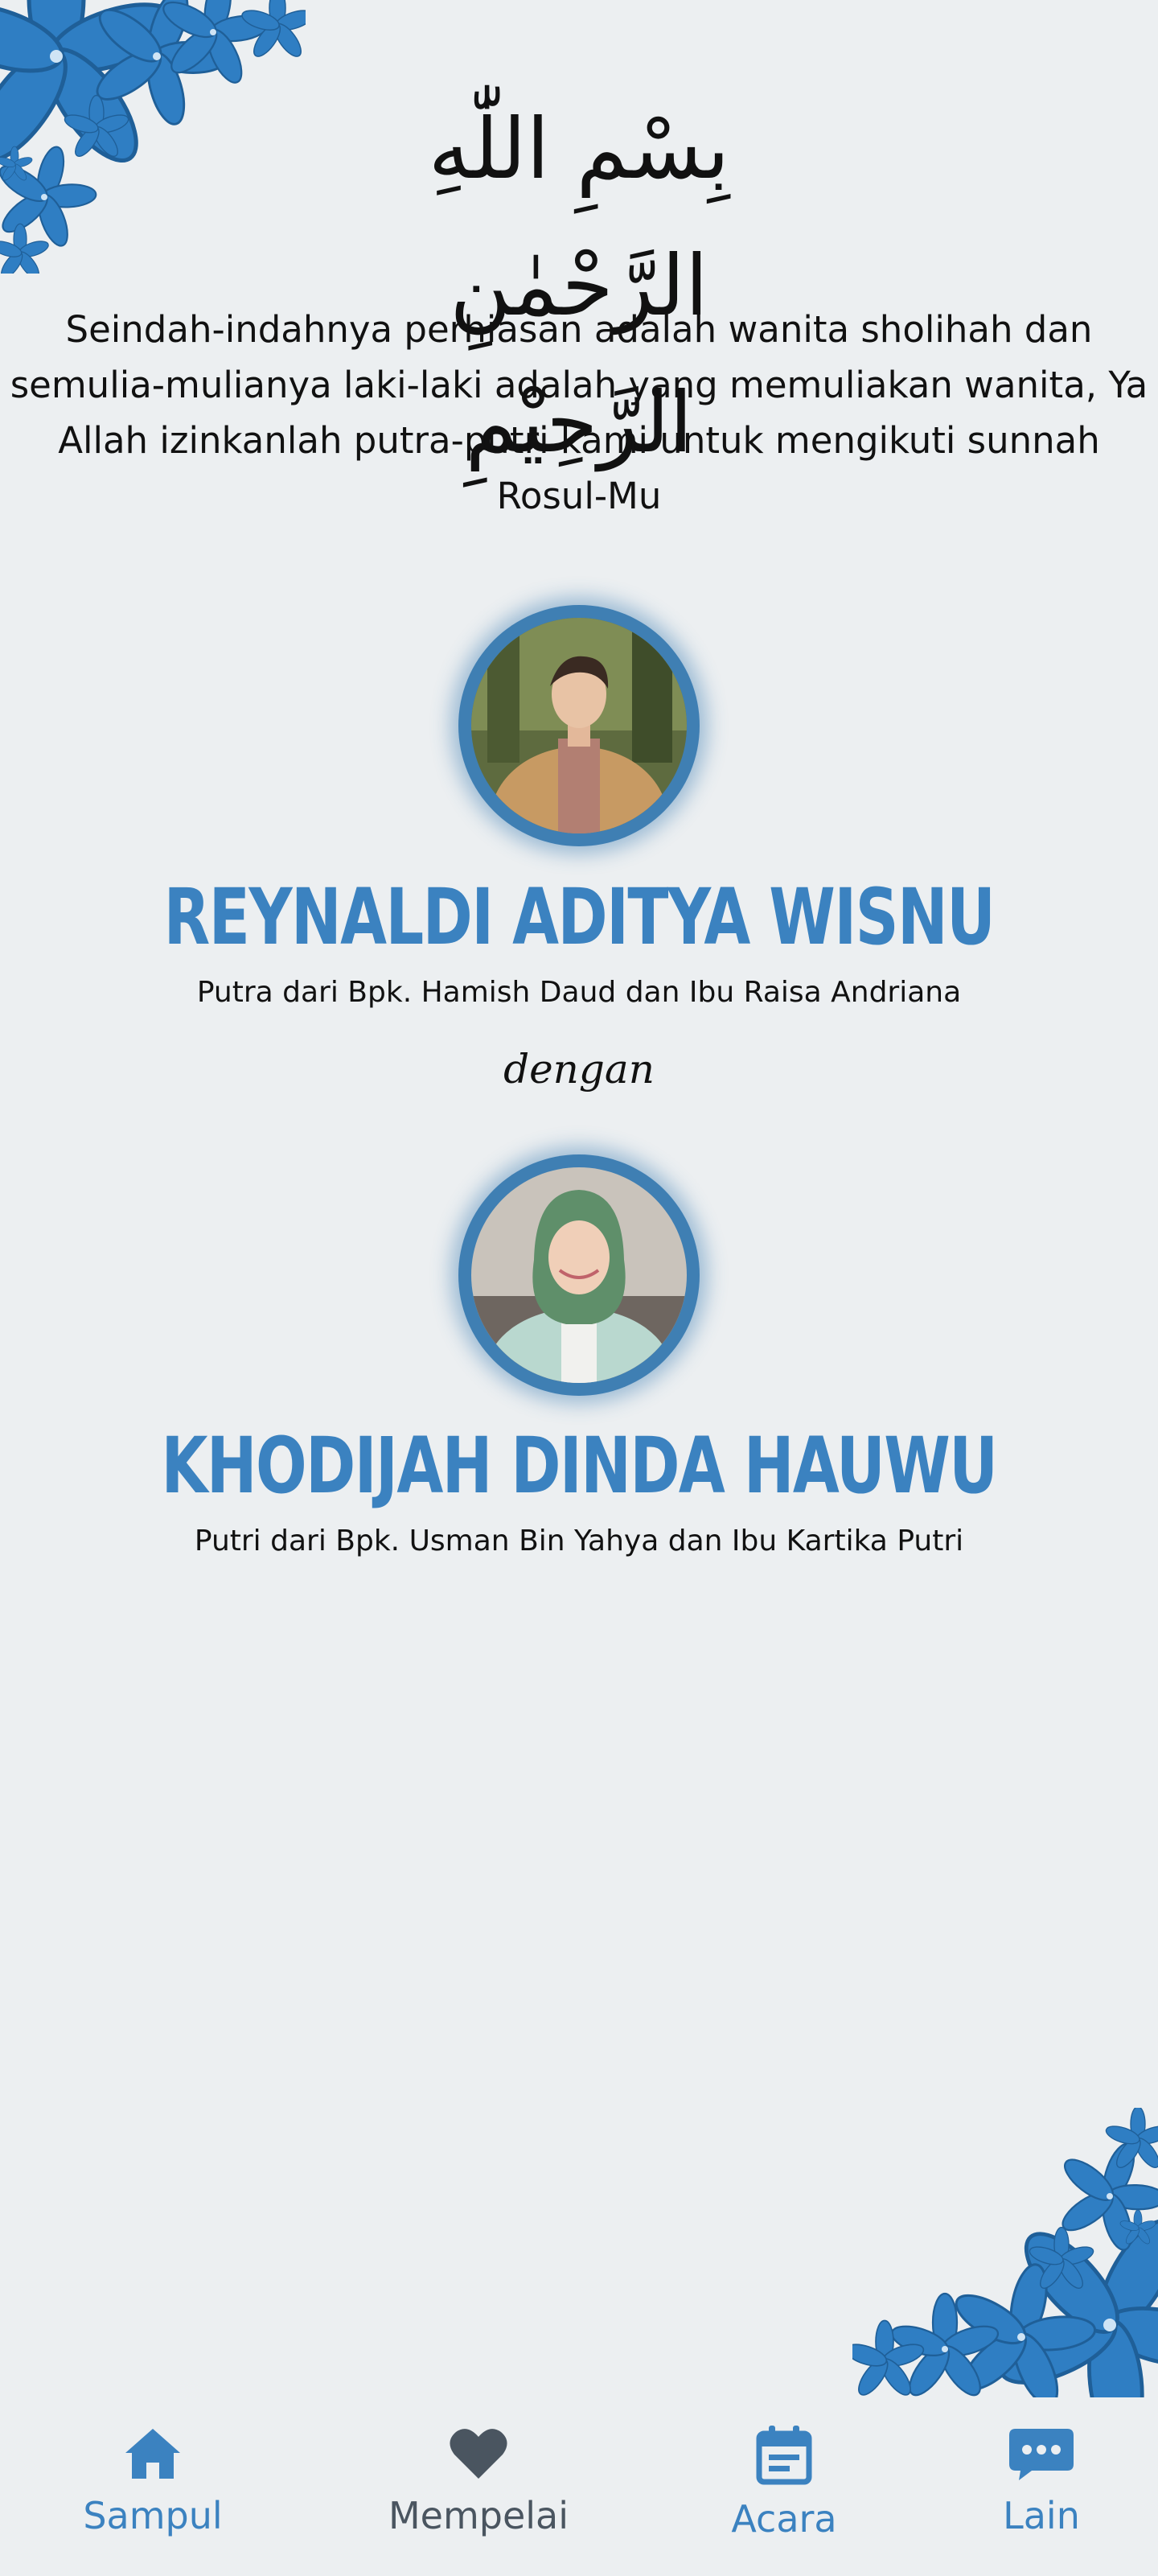 This screenshot has height=2576, width=1158. What do you see at coordinates (579, 917) in the screenshot?
I see `groom-name: REYNALDI ADITYA WISNU` at bounding box center [579, 917].